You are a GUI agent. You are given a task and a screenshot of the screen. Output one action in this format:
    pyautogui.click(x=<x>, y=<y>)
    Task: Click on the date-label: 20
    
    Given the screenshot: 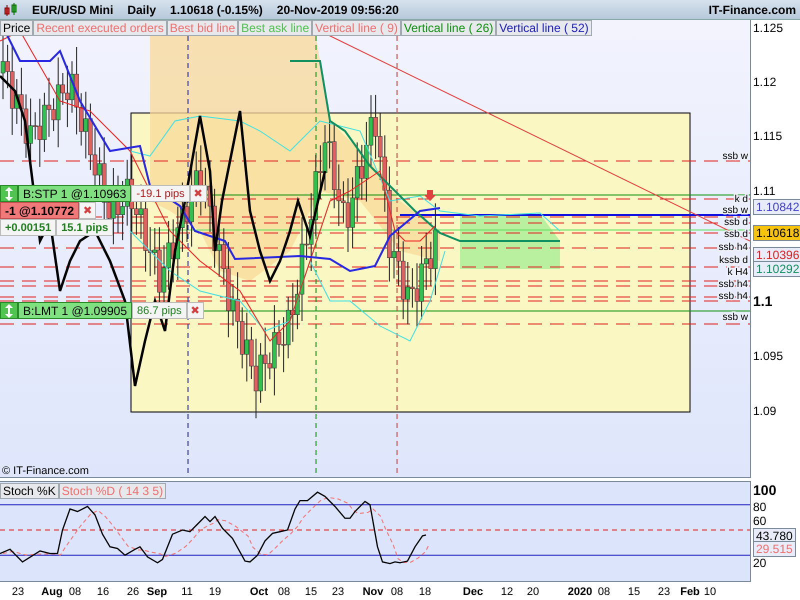 What is the action you would take?
    pyautogui.click(x=533, y=592)
    